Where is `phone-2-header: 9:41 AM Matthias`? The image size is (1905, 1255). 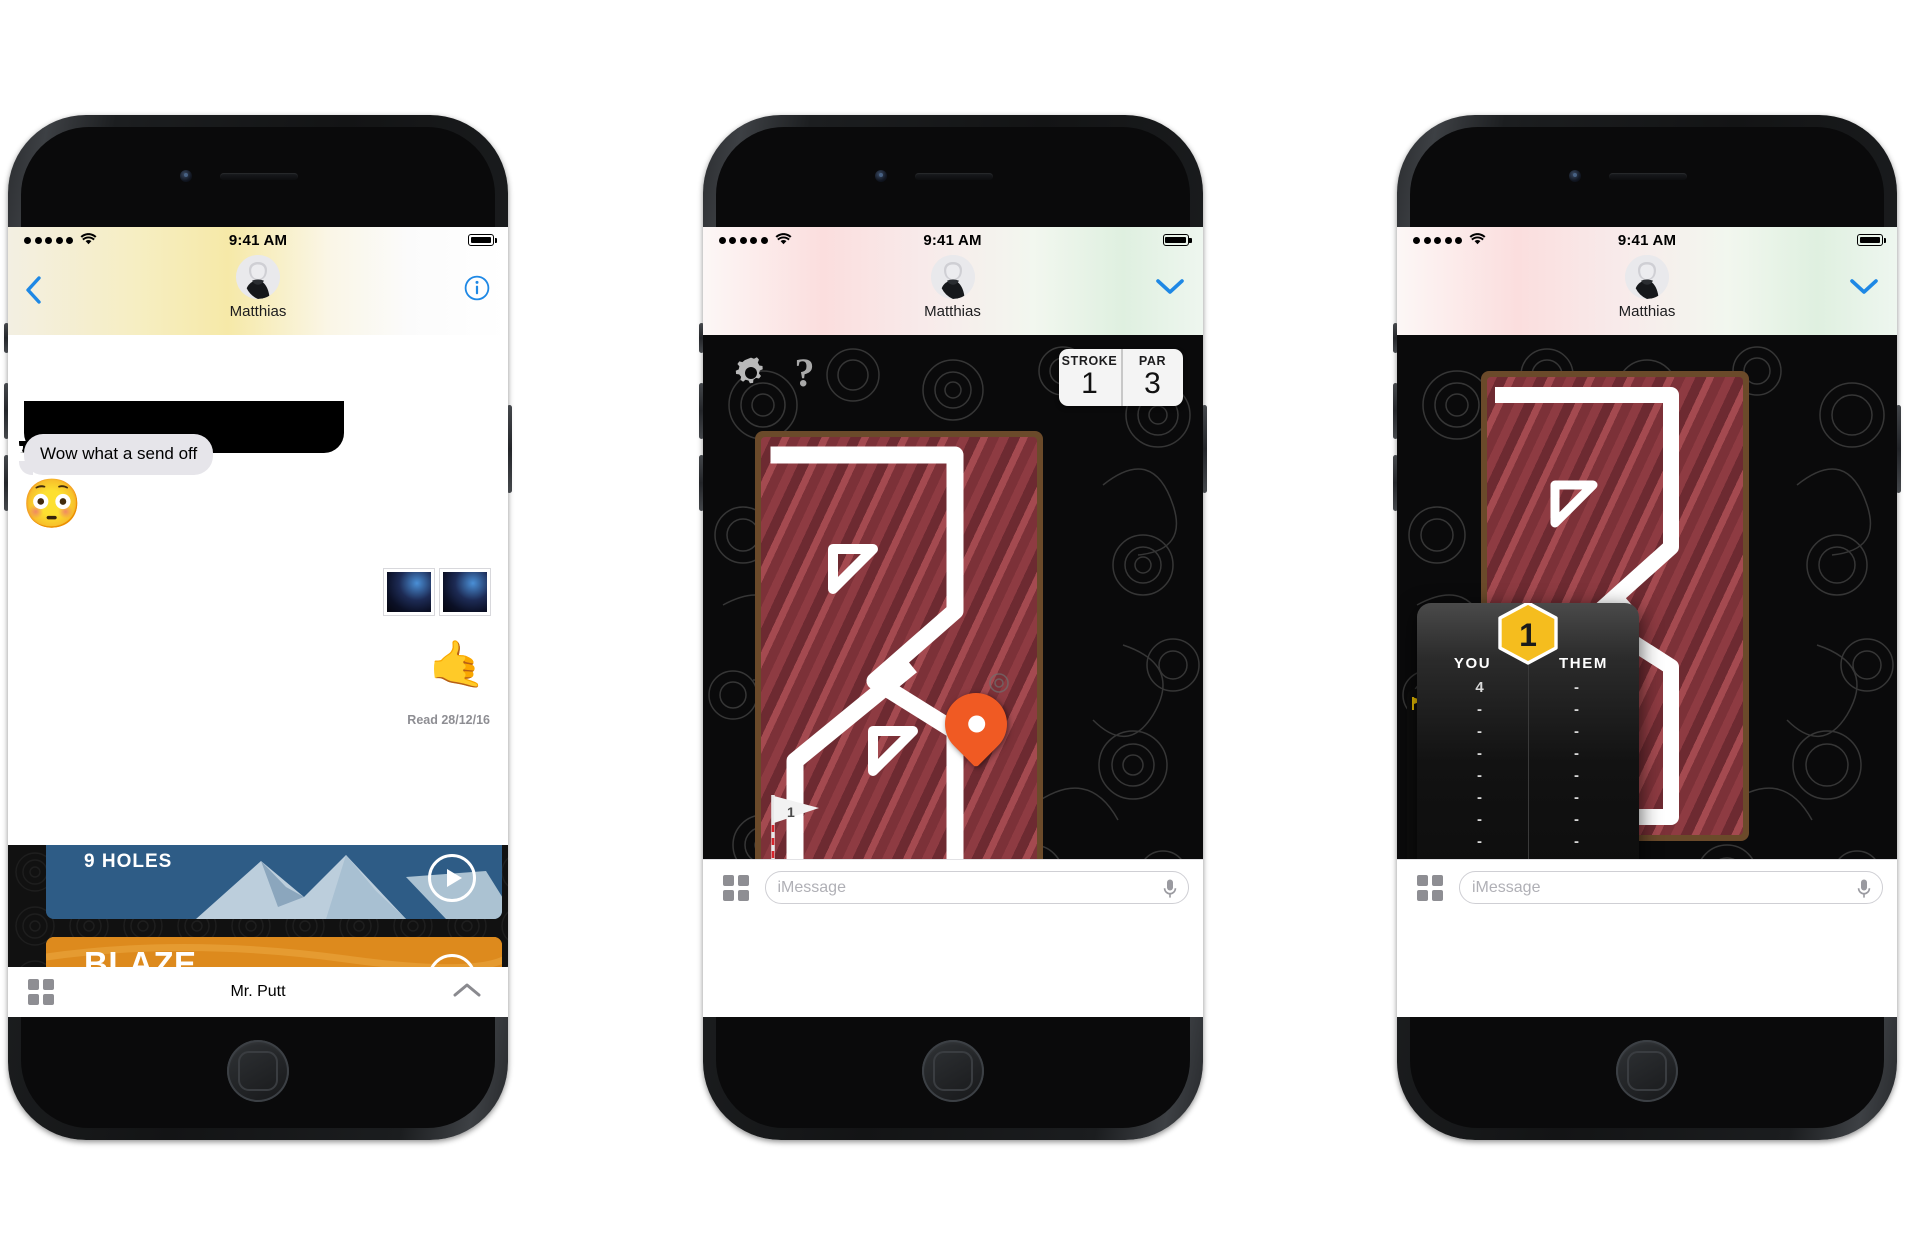
phone-2-header: 9:41 AM Matthias is located at coordinates (952, 281).